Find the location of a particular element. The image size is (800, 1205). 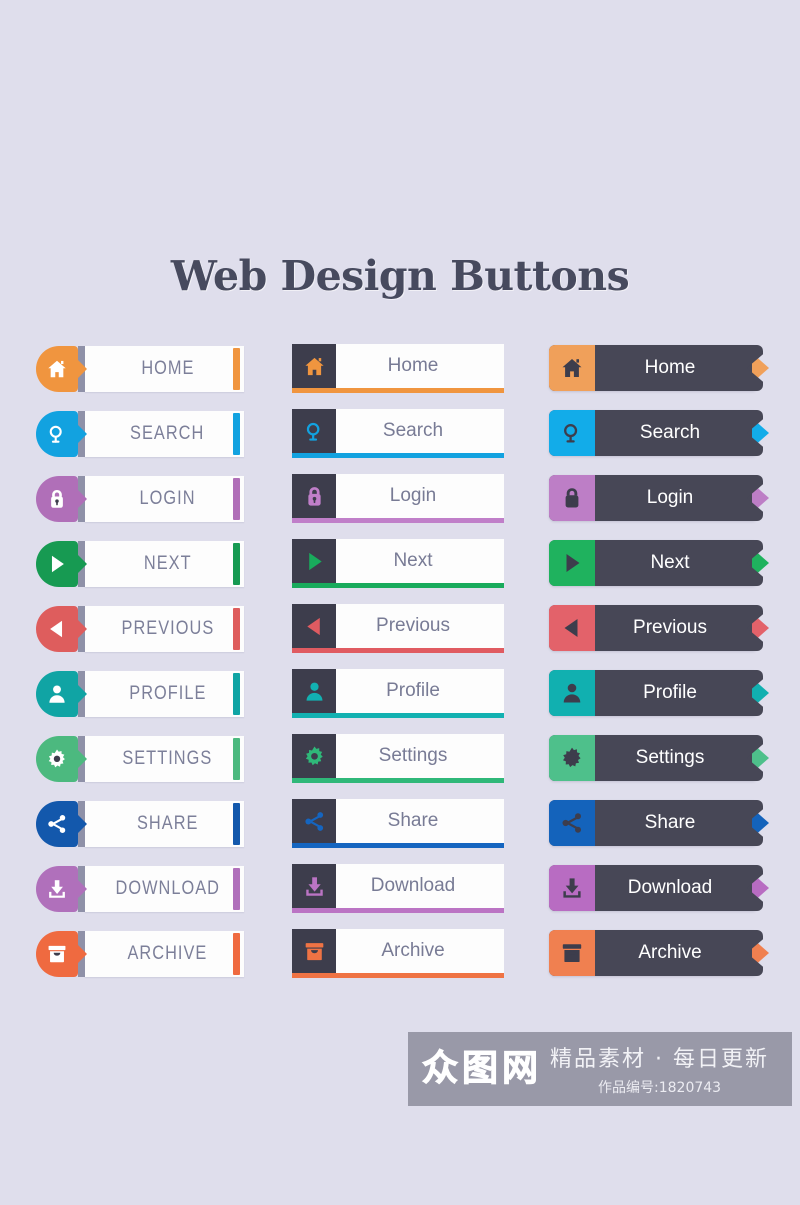

button-previous: PREVIOUS is located at coordinates (140, 632).